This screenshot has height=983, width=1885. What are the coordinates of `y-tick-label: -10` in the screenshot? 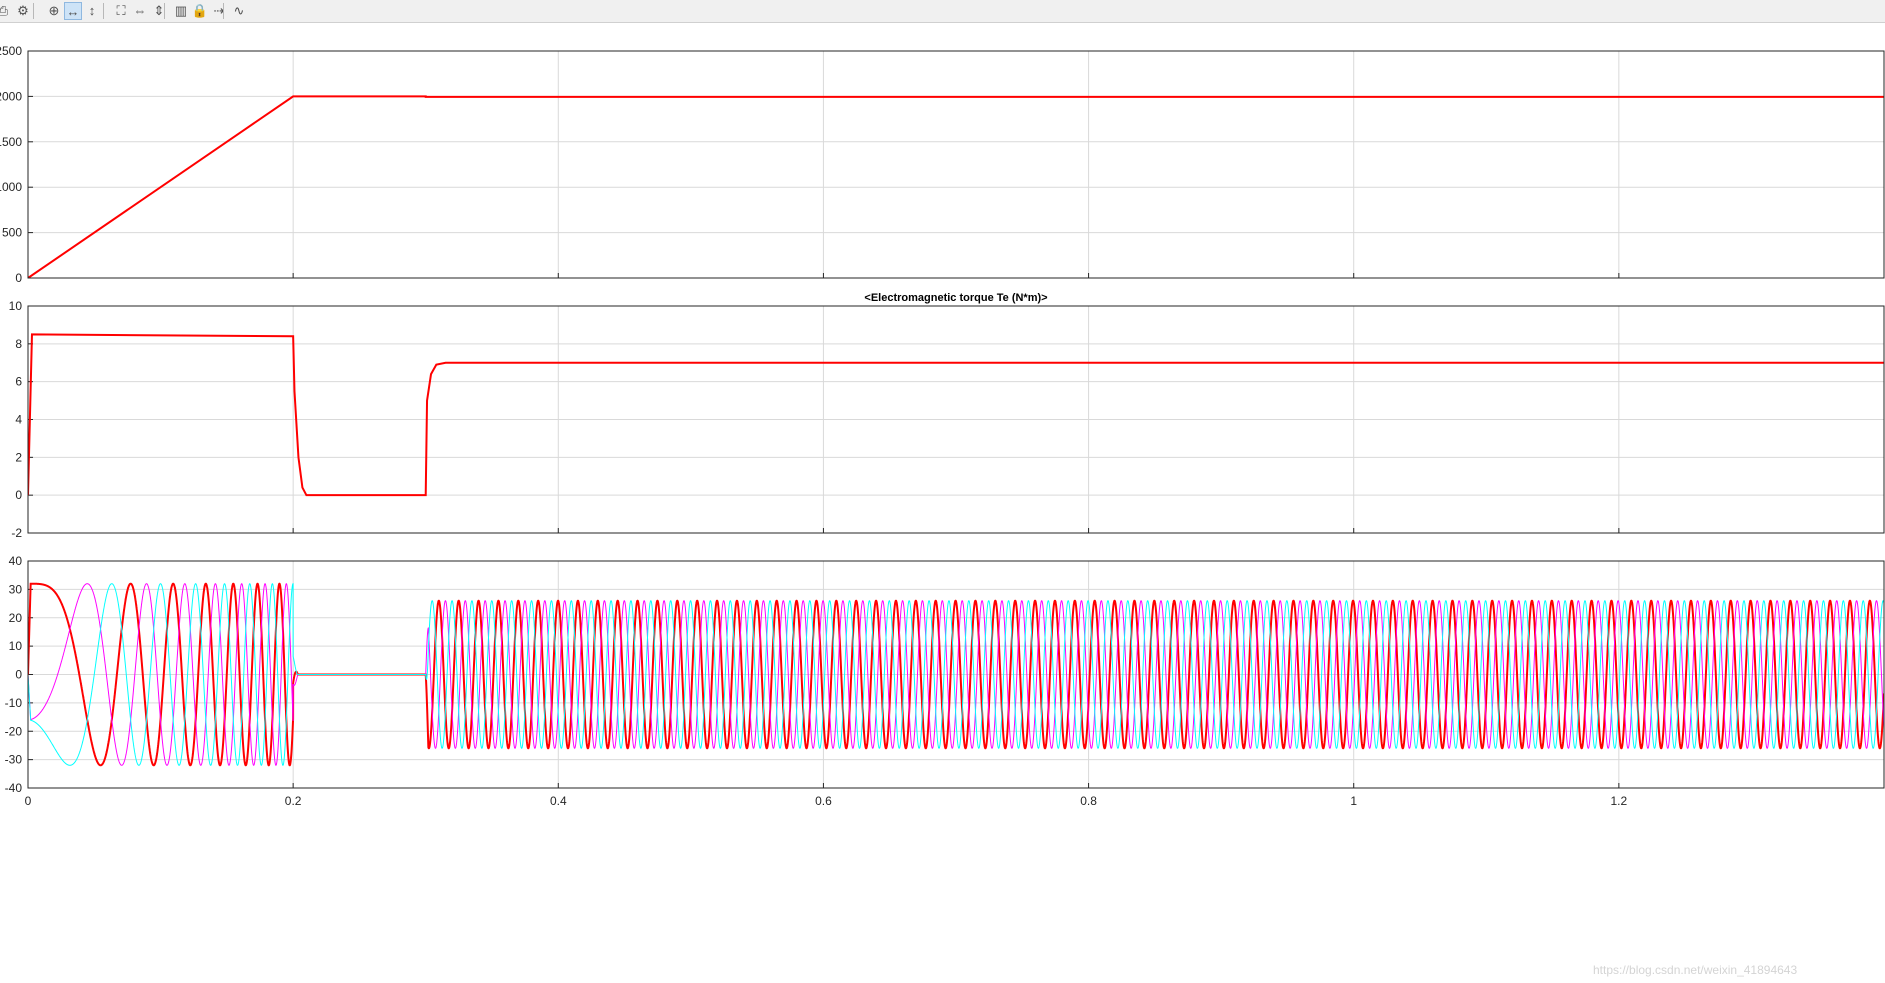 It's located at (14, 703).